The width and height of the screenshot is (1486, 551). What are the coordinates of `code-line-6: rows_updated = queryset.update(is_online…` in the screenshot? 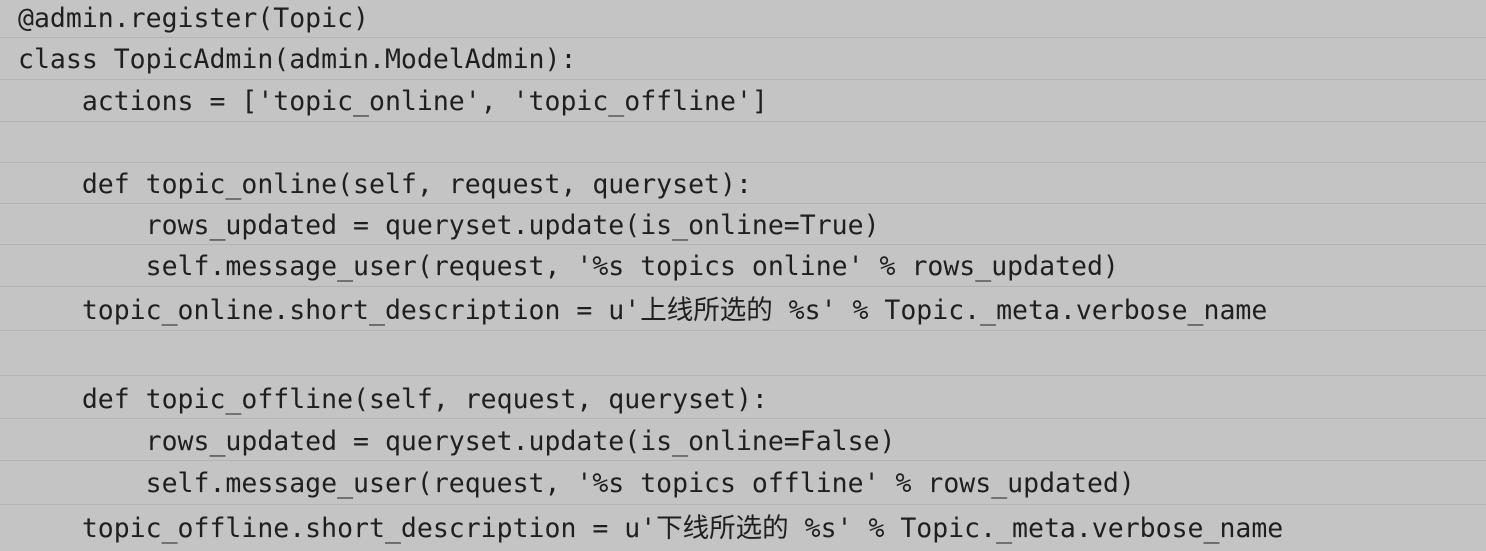 It's located at (743, 224).